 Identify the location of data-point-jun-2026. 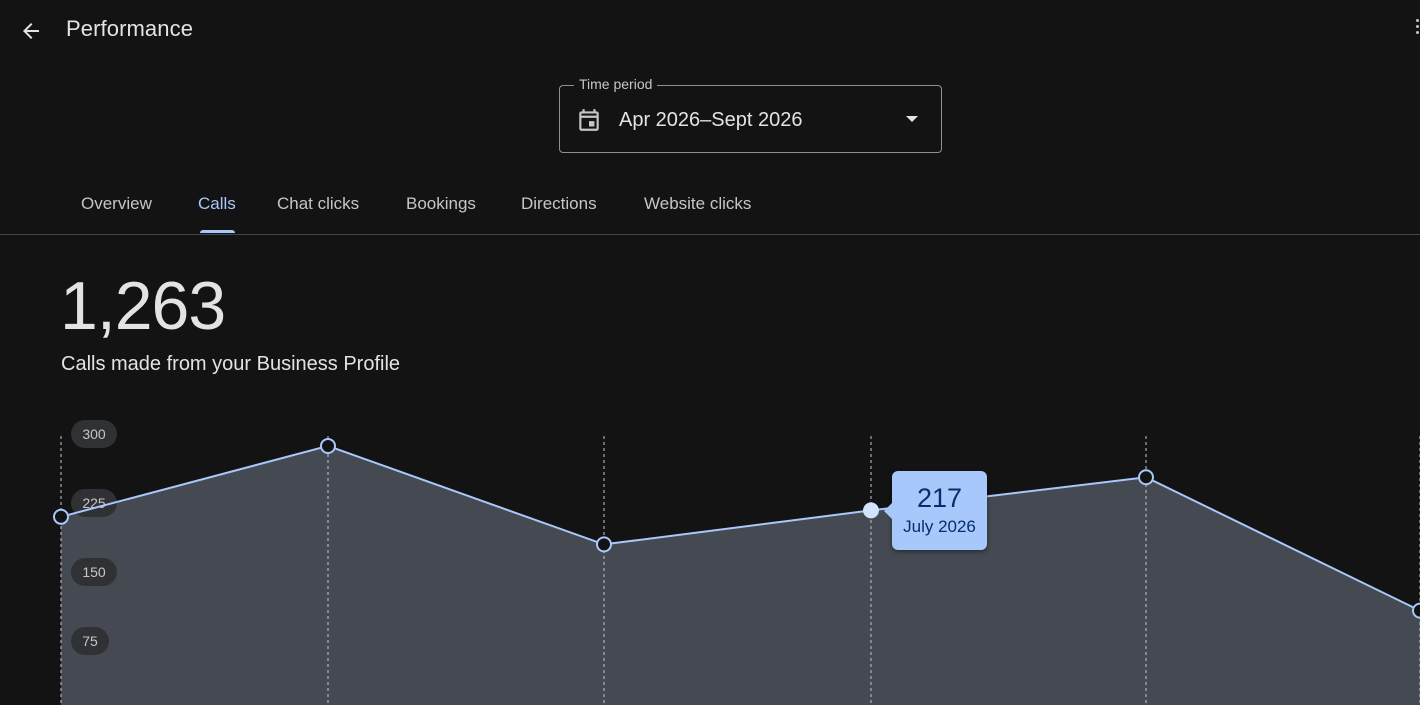
(604, 544).